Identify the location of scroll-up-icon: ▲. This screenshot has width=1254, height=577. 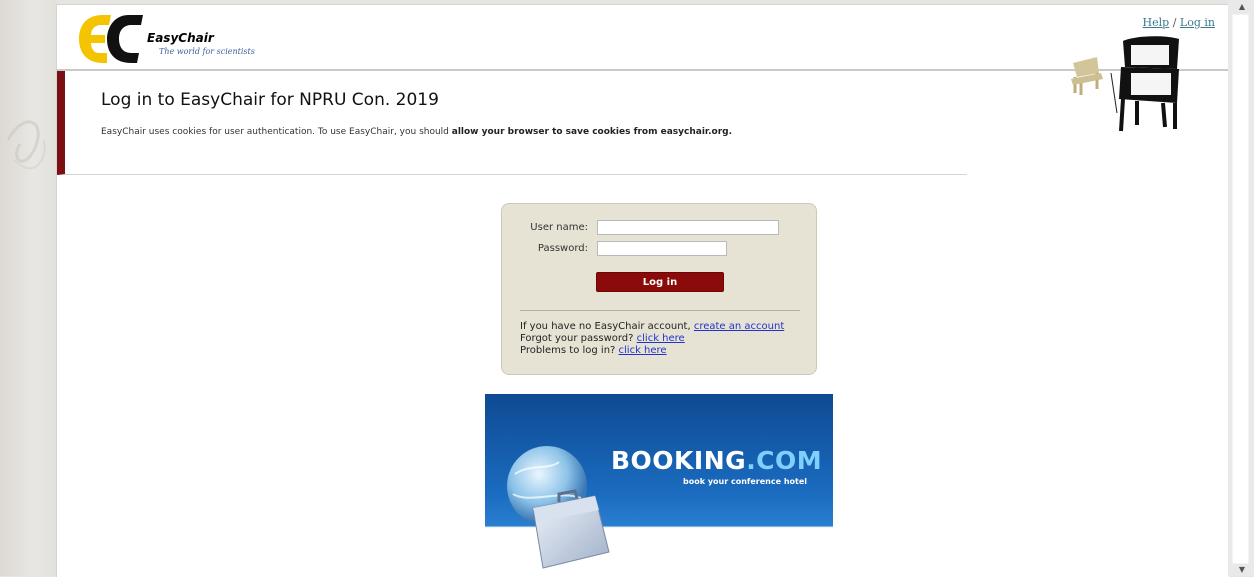
(1242, 6).